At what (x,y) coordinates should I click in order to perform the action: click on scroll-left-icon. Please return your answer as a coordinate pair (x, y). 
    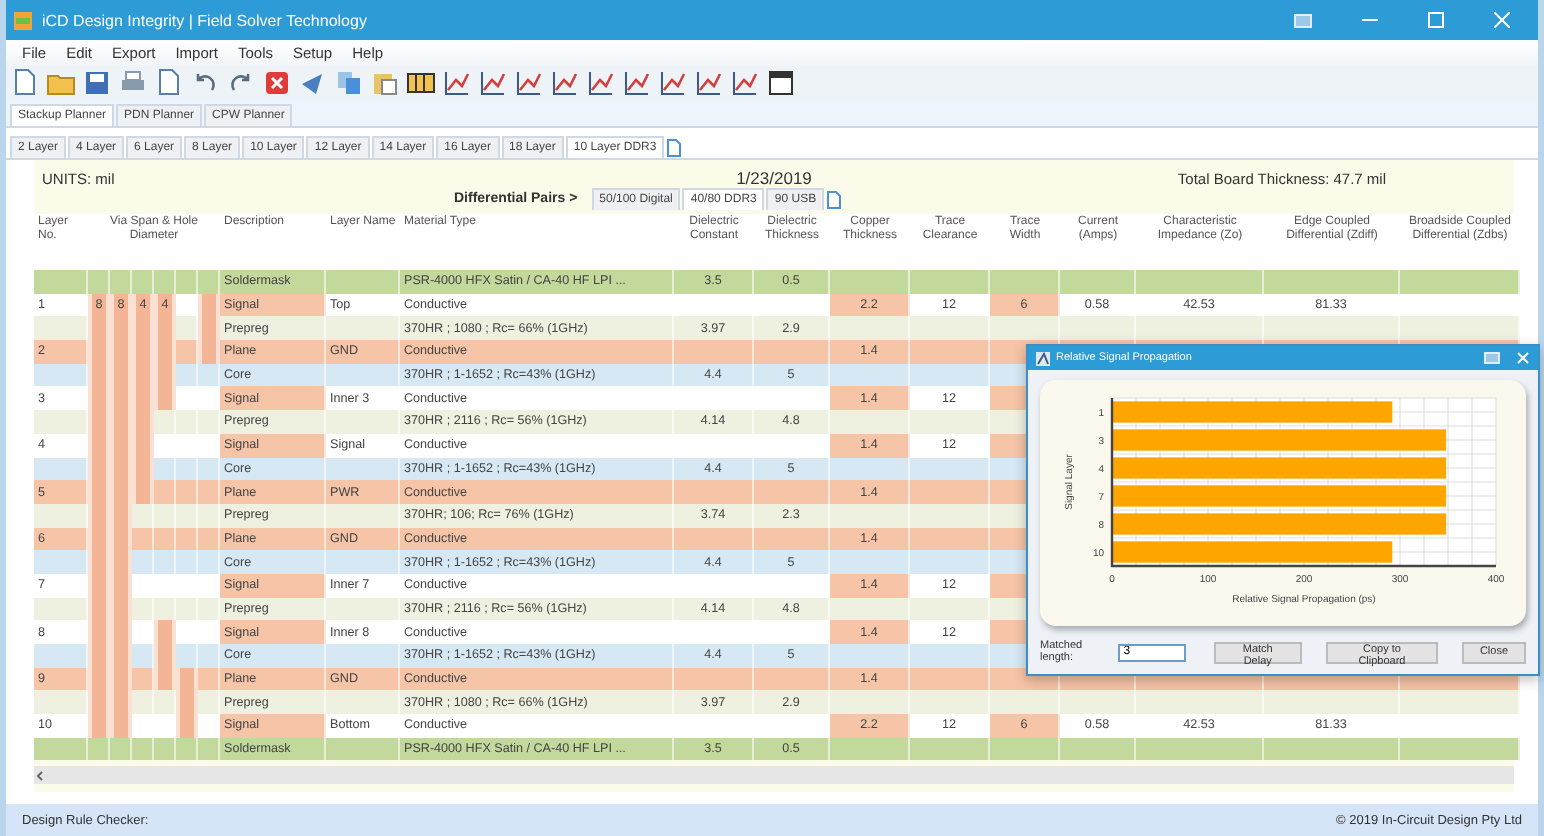
    Looking at the image, I should click on (40, 775).